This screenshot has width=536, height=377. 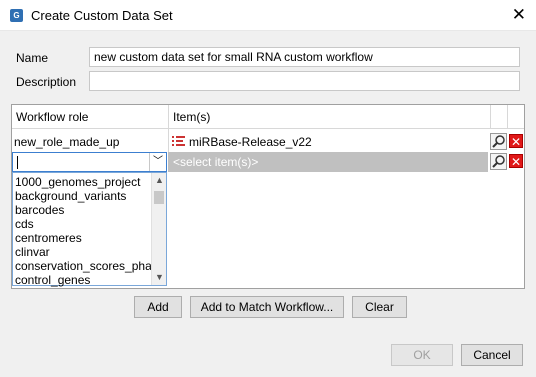 What do you see at coordinates (304, 81) in the screenshot?
I see `description-field` at bounding box center [304, 81].